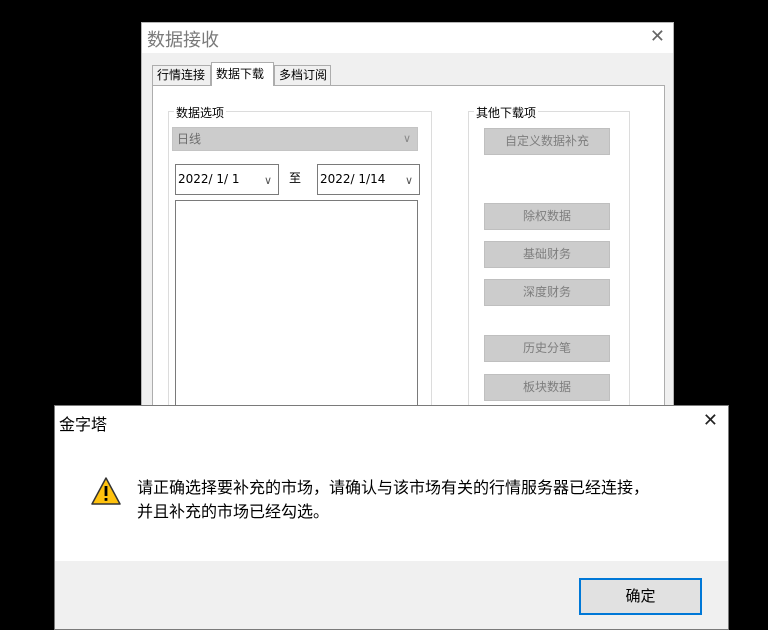  I want to click on deep-financials-button: 深度财务, so click(547, 292).